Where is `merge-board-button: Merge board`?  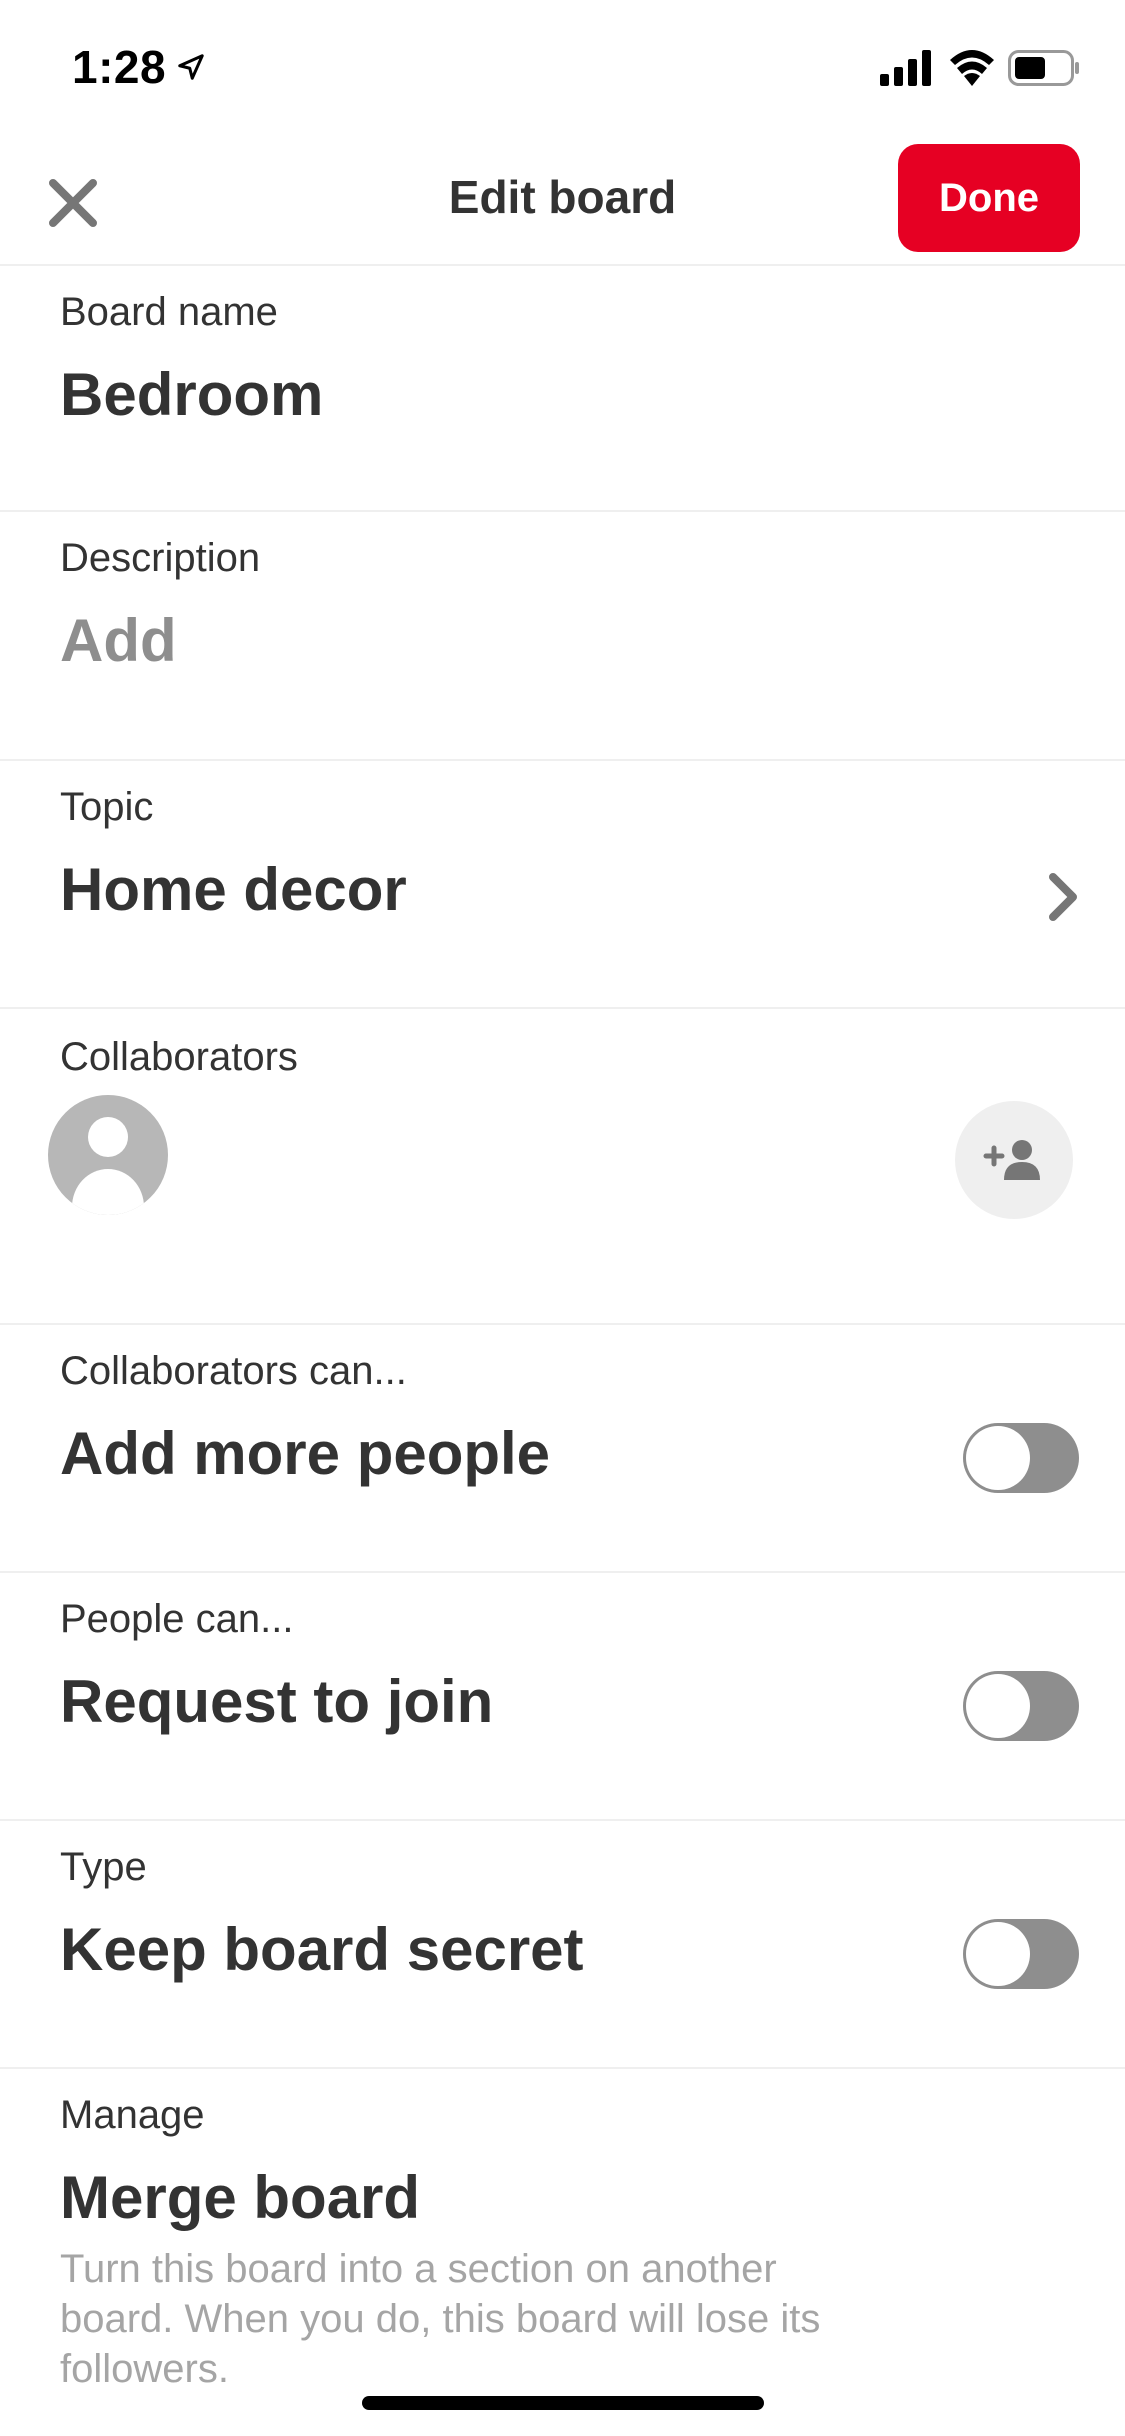 merge-board-button: Merge board is located at coordinates (240, 2197).